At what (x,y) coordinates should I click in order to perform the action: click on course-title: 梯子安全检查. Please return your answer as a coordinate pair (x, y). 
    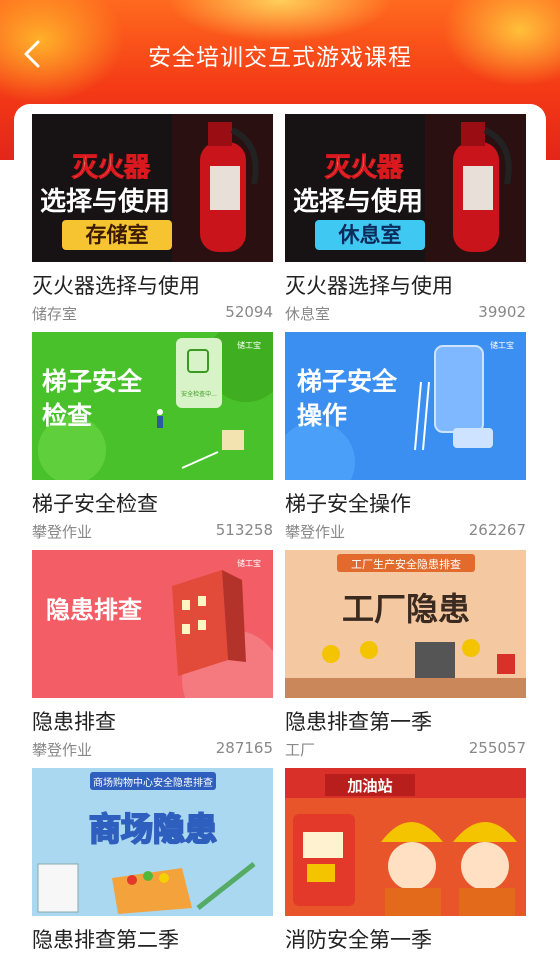
    Looking at the image, I should click on (95, 504).